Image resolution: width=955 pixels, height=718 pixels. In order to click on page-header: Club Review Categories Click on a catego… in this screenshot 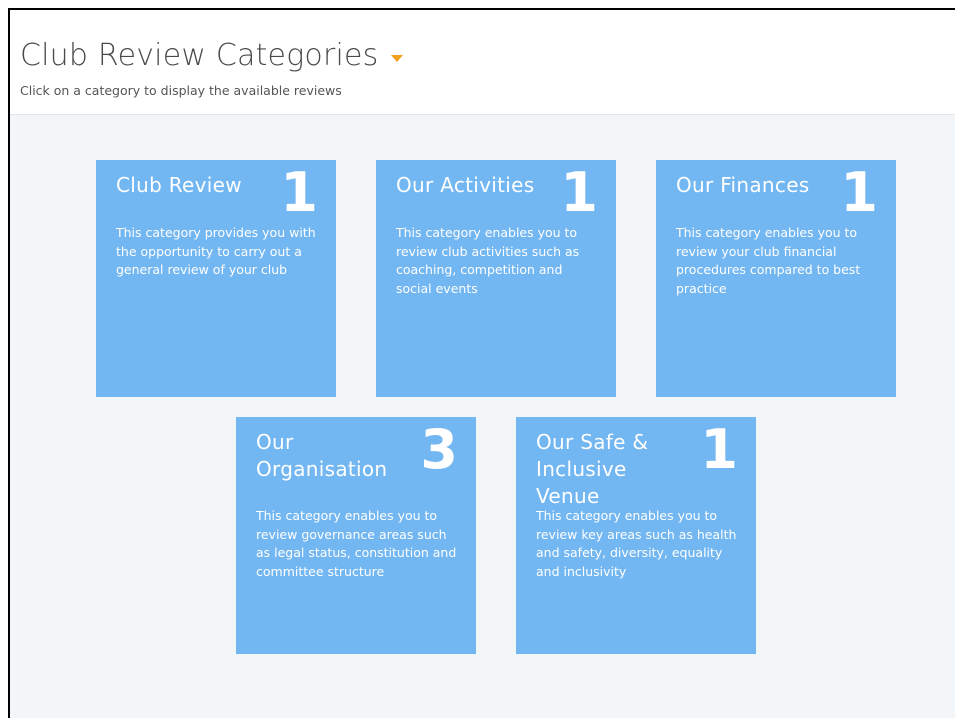, I will do `click(482, 62)`.